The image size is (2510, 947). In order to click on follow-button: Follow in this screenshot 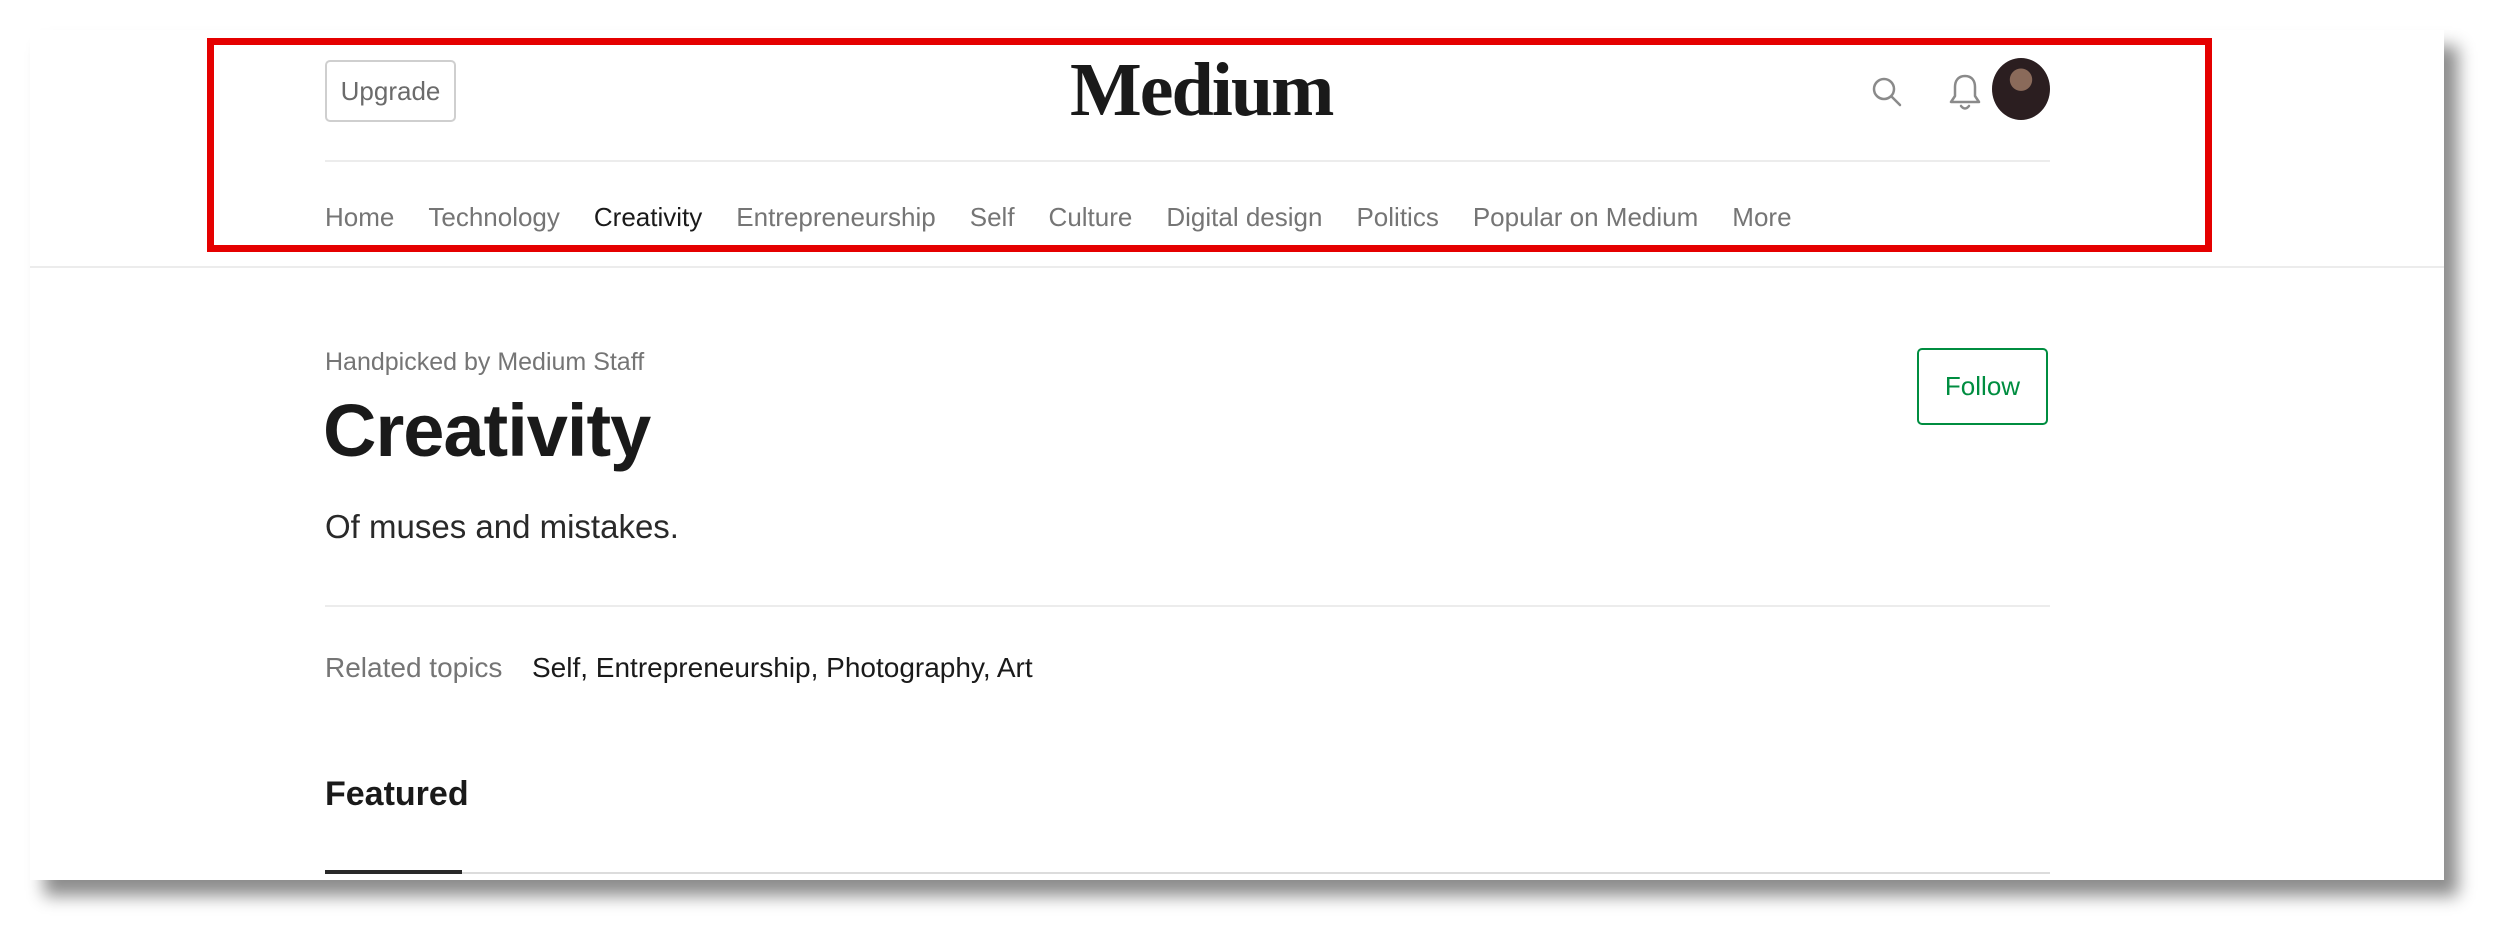, I will do `click(1982, 386)`.